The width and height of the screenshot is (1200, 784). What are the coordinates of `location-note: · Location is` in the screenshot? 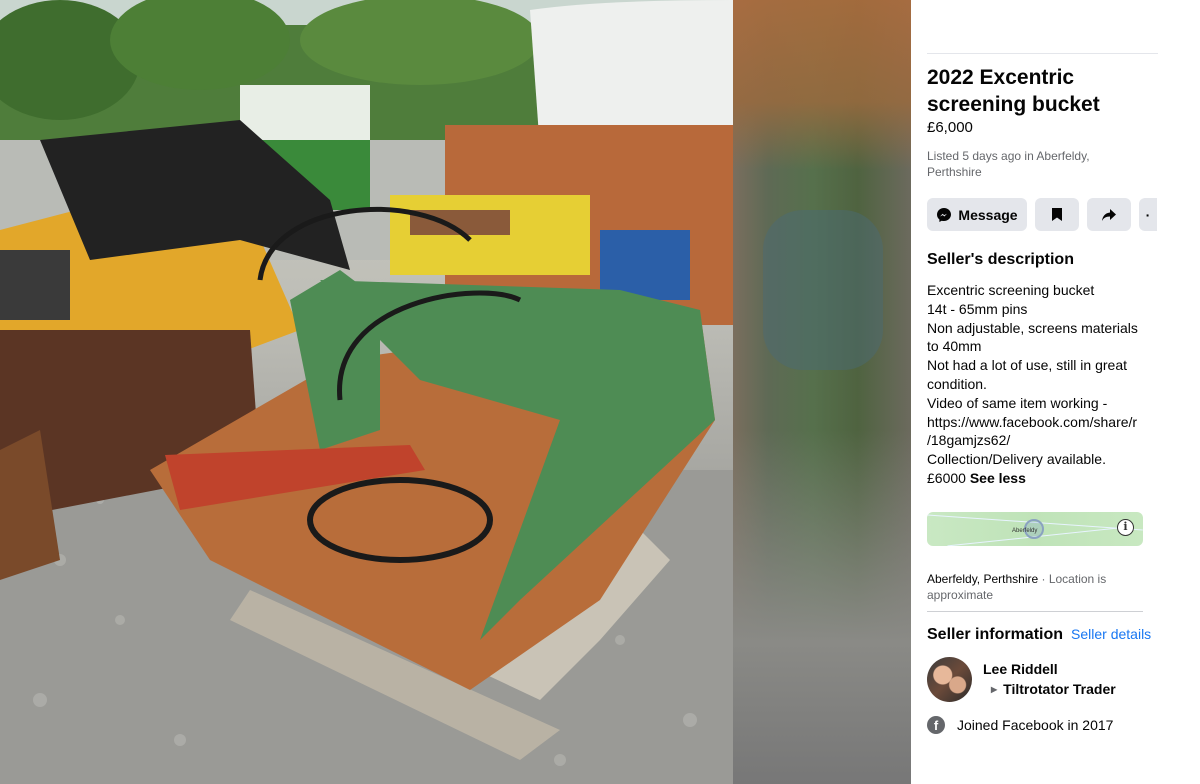 It's located at (1072, 579).